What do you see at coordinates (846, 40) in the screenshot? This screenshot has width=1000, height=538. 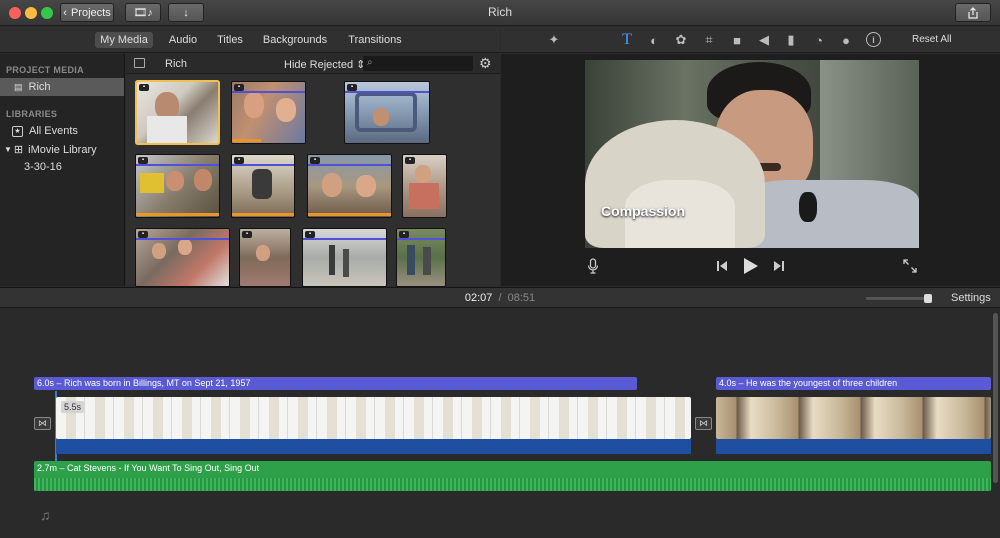 I see `circles-icon: ●` at bounding box center [846, 40].